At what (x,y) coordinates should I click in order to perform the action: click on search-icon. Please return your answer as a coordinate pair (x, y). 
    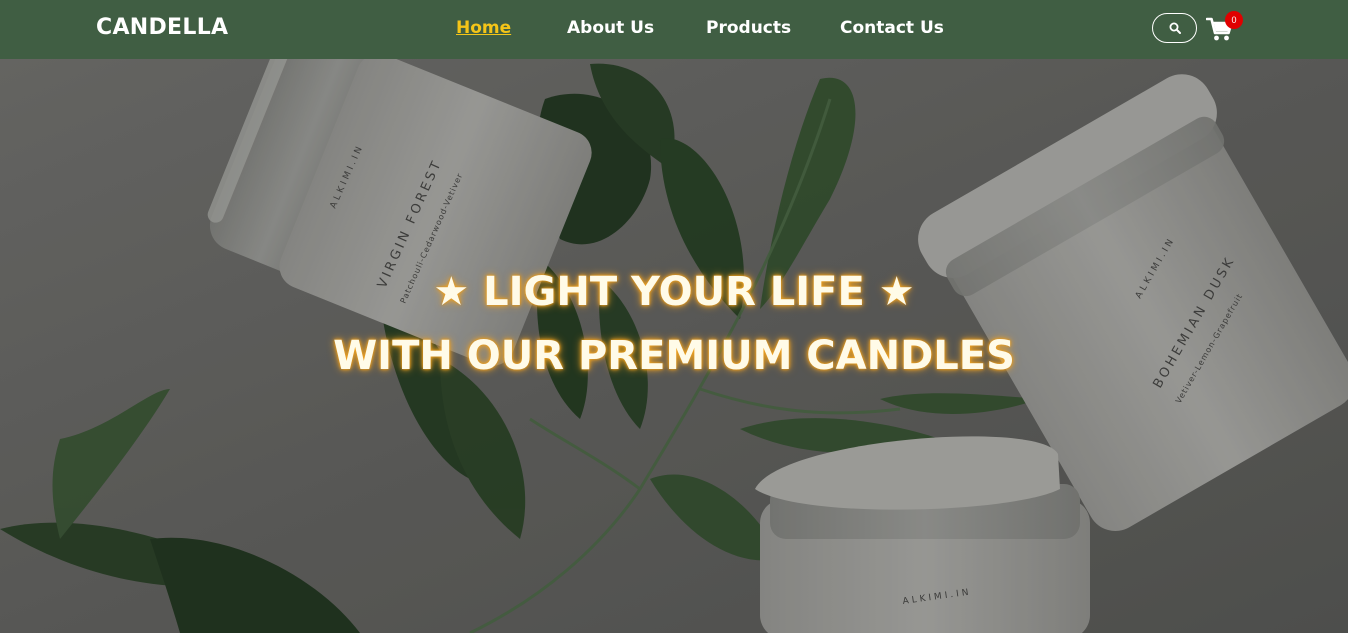
    Looking at the image, I should click on (1175, 28).